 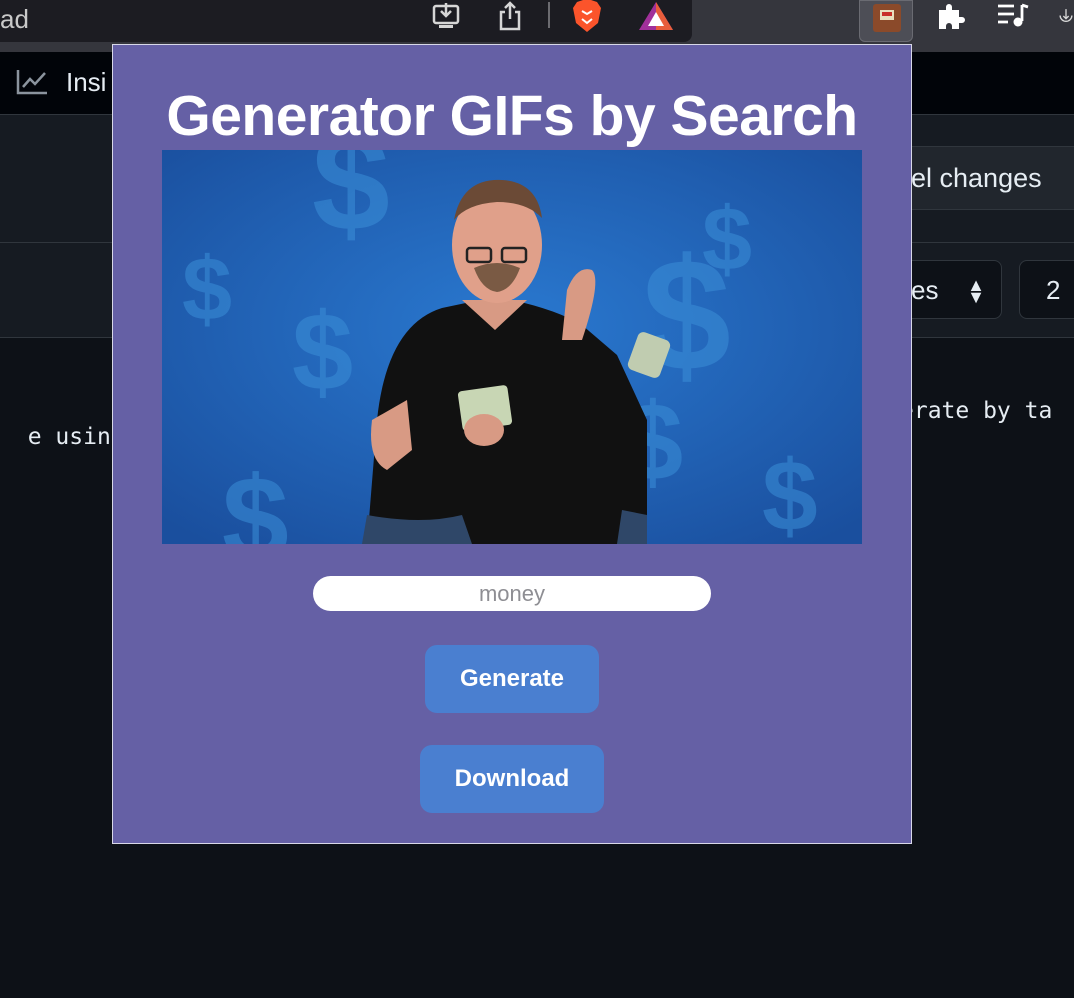 What do you see at coordinates (31, 82) in the screenshot?
I see `graph-icon` at bounding box center [31, 82].